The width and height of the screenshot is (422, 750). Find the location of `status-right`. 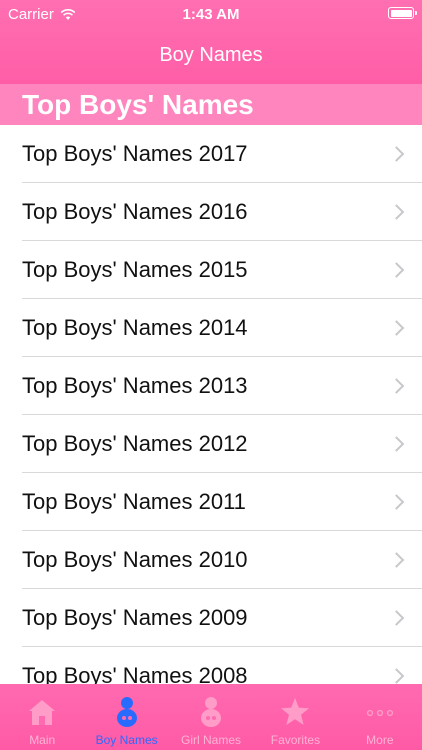

status-right is located at coordinates (402, 13).